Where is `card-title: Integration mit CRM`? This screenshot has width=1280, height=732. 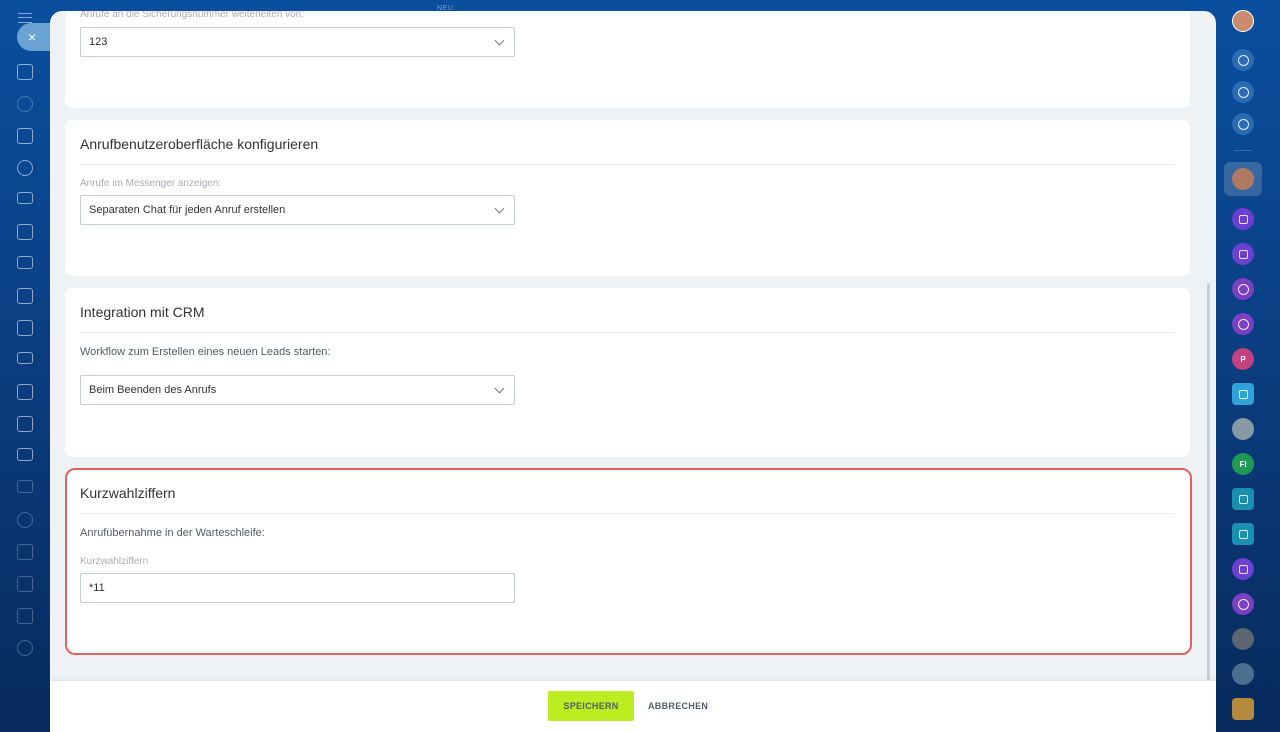 card-title: Integration mit CRM is located at coordinates (142, 312).